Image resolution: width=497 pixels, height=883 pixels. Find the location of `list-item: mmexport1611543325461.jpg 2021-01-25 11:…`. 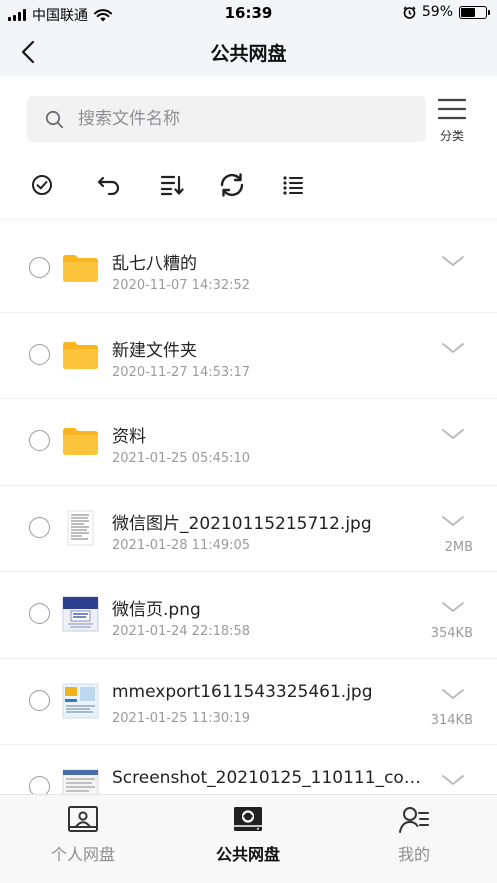

list-item: mmexport1611543325461.jpg 2021-01-25 11:… is located at coordinates (248, 702).